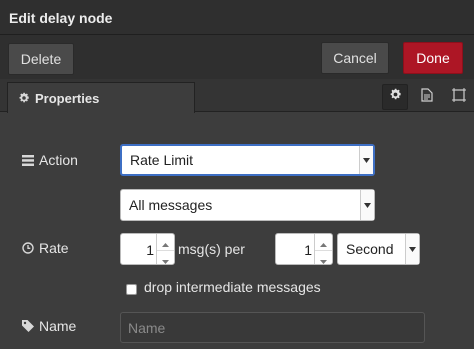  Describe the element at coordinates (58, 160) in the screenshot. I see `action-label: Action` at that location.